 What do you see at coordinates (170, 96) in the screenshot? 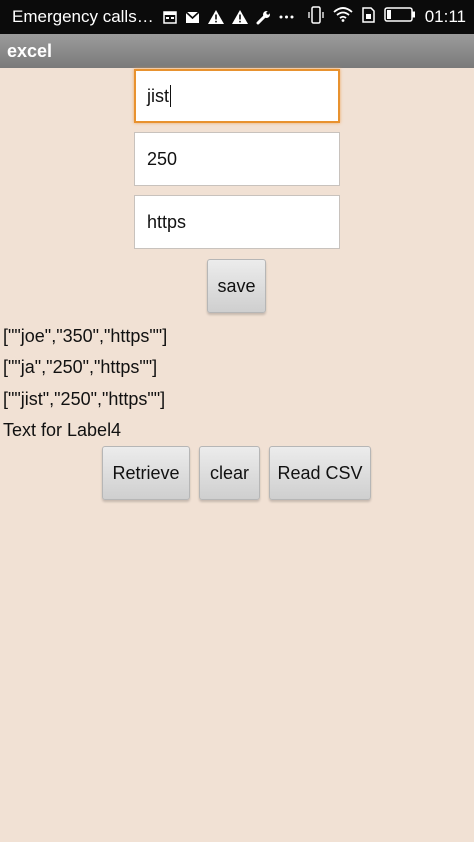
I see `text-cursor` at bounding box center [170, 96].